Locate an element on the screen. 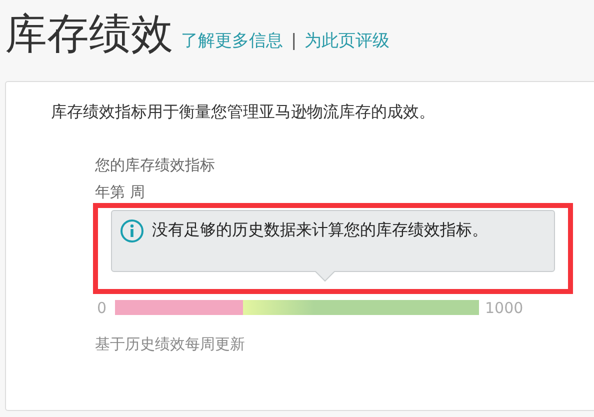 This screenshot has height=417, width=594. footnote-text: 基于历史绩效每周更新 is located at coordinates (170, 344).